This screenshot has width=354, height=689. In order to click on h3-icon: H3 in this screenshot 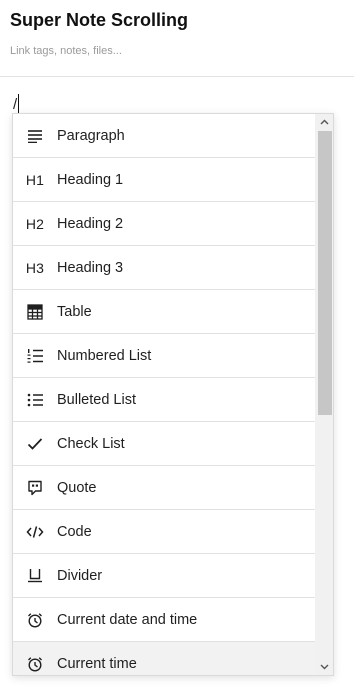, I will do `click(35, 268)`.